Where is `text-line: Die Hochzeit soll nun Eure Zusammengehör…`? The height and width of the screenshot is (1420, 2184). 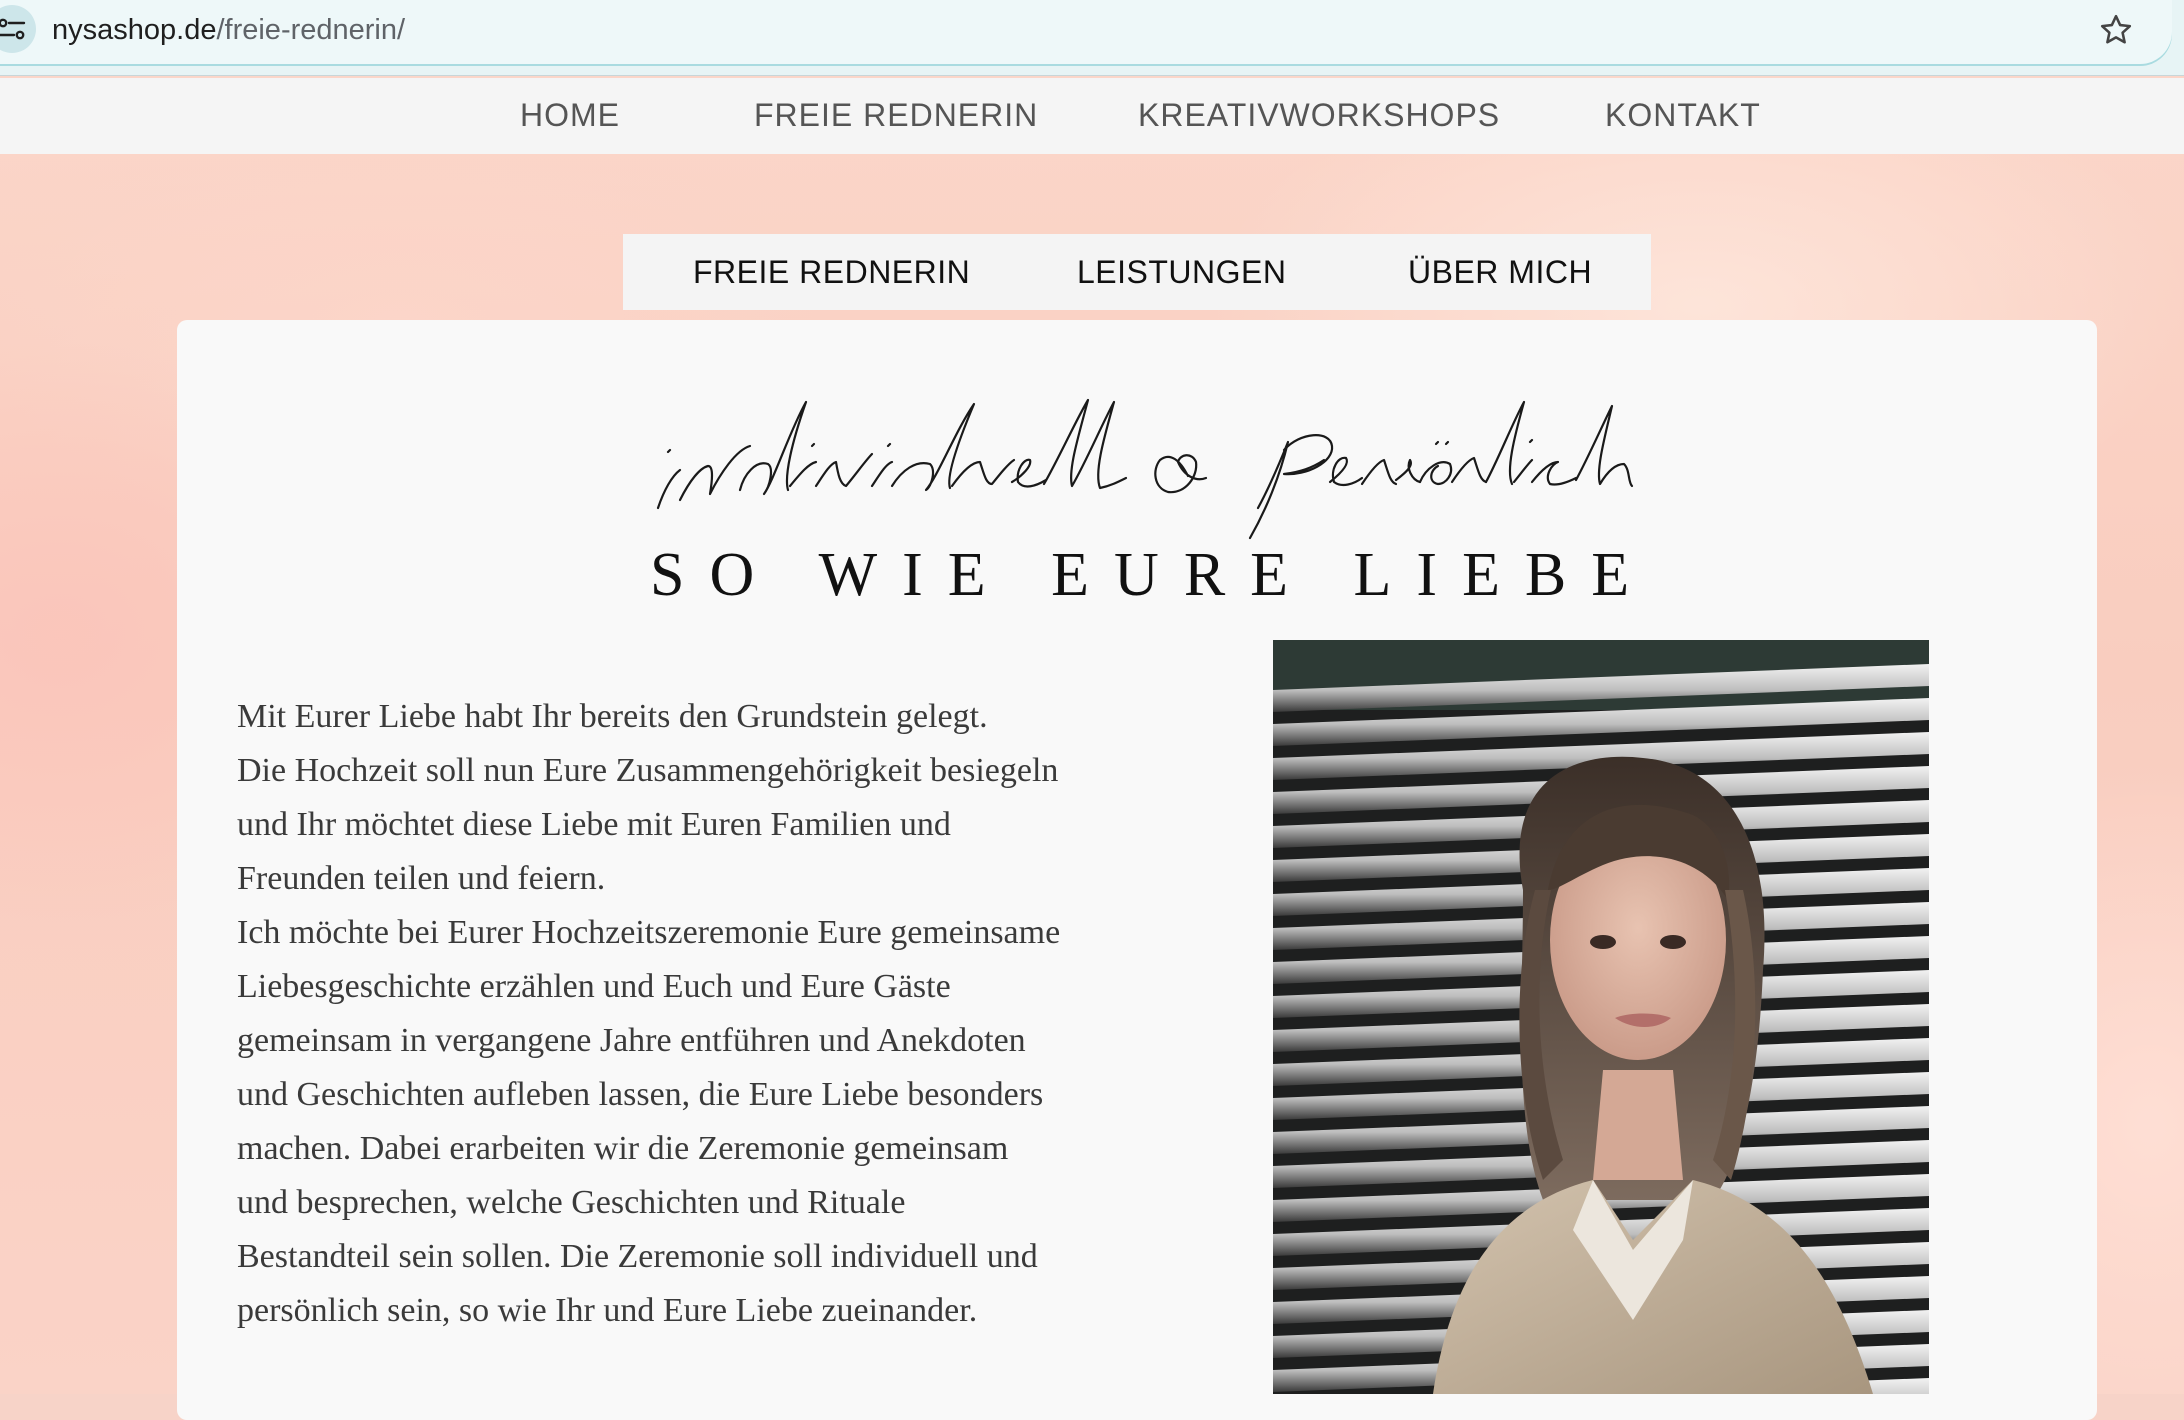 text-line: Die Hochzeit soll nun Eure Zusammengehör… is located at coordinates (648, 770).